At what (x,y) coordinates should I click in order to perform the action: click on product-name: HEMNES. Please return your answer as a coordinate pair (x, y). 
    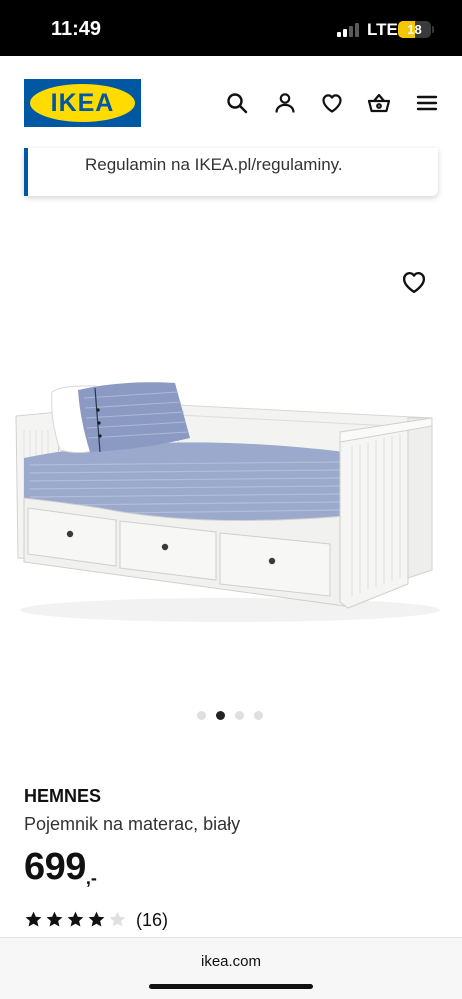
    Looking at the image, I should click on (63, 796).